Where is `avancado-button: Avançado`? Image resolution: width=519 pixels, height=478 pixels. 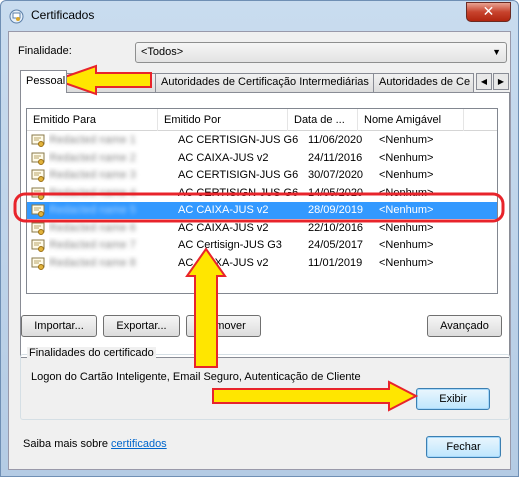
avancado-button: Avançado is located at coordinates (464, 326).